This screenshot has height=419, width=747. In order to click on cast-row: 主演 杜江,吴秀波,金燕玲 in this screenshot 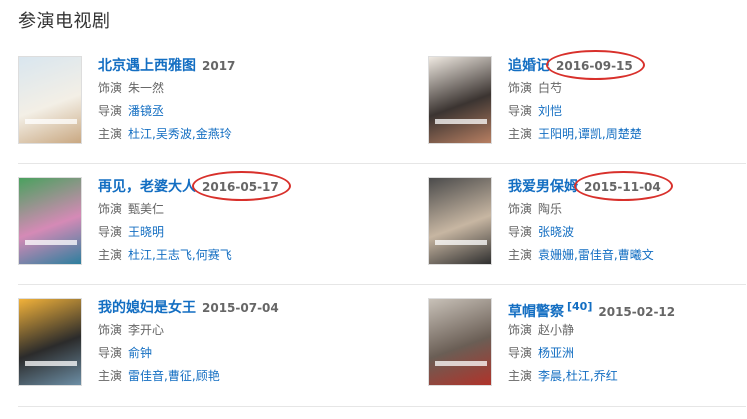, I will do `click(218, 134)`.